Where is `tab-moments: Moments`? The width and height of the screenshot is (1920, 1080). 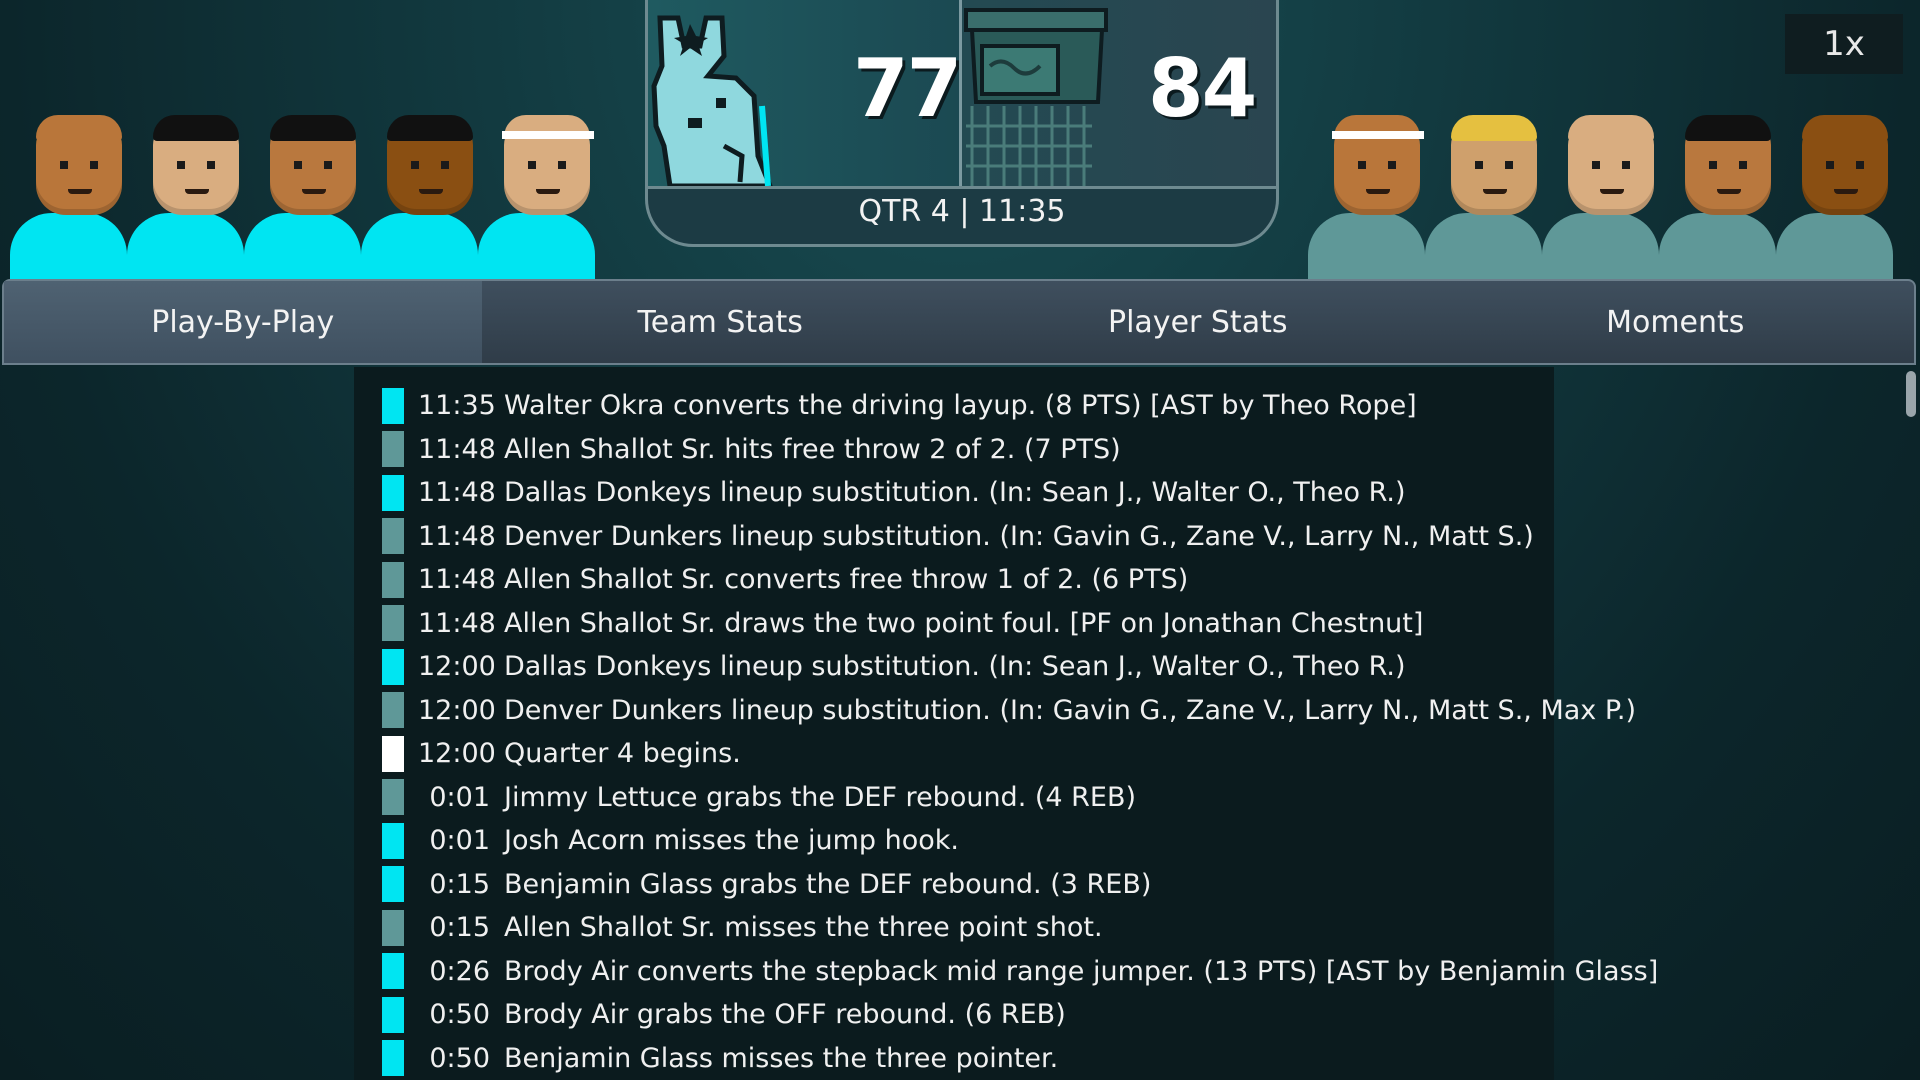 tab-moments: Moments is located at coordinates (1676, 322).